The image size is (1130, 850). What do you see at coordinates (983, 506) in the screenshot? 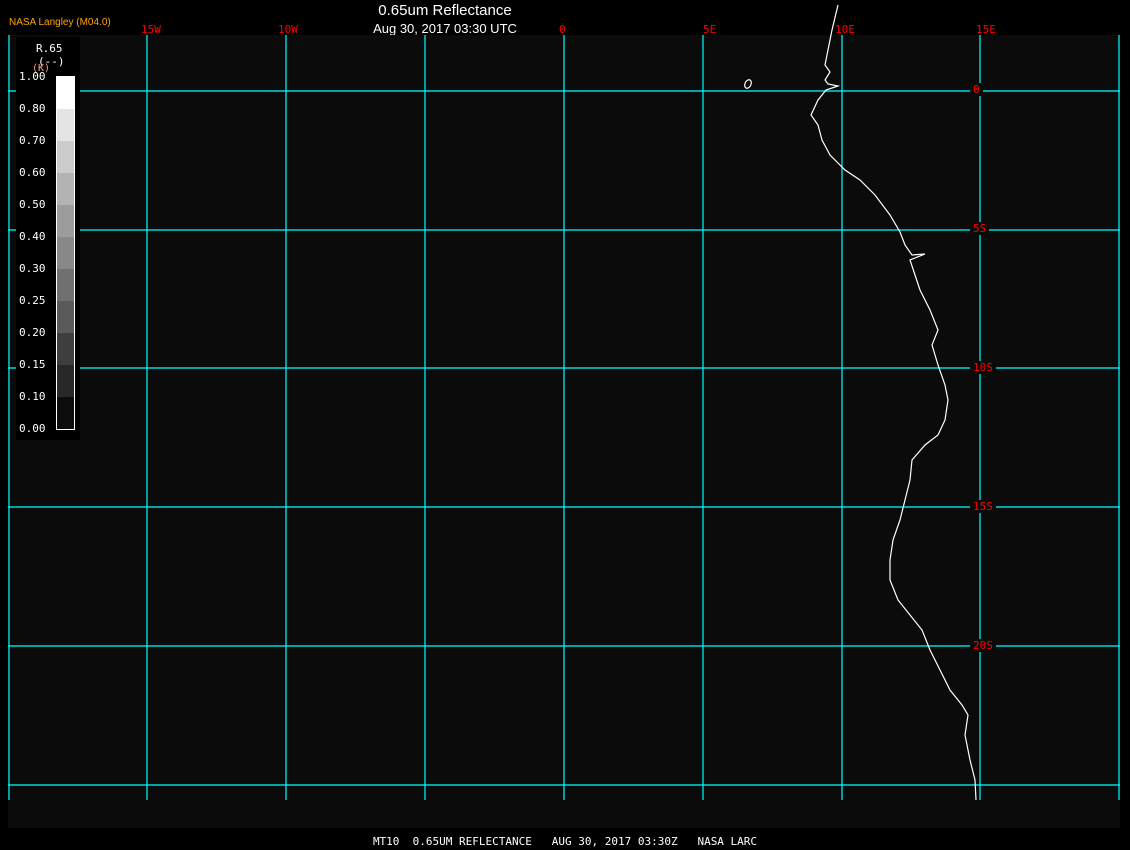
I see `lat-label: 15S` at bounding box center [983, 506].